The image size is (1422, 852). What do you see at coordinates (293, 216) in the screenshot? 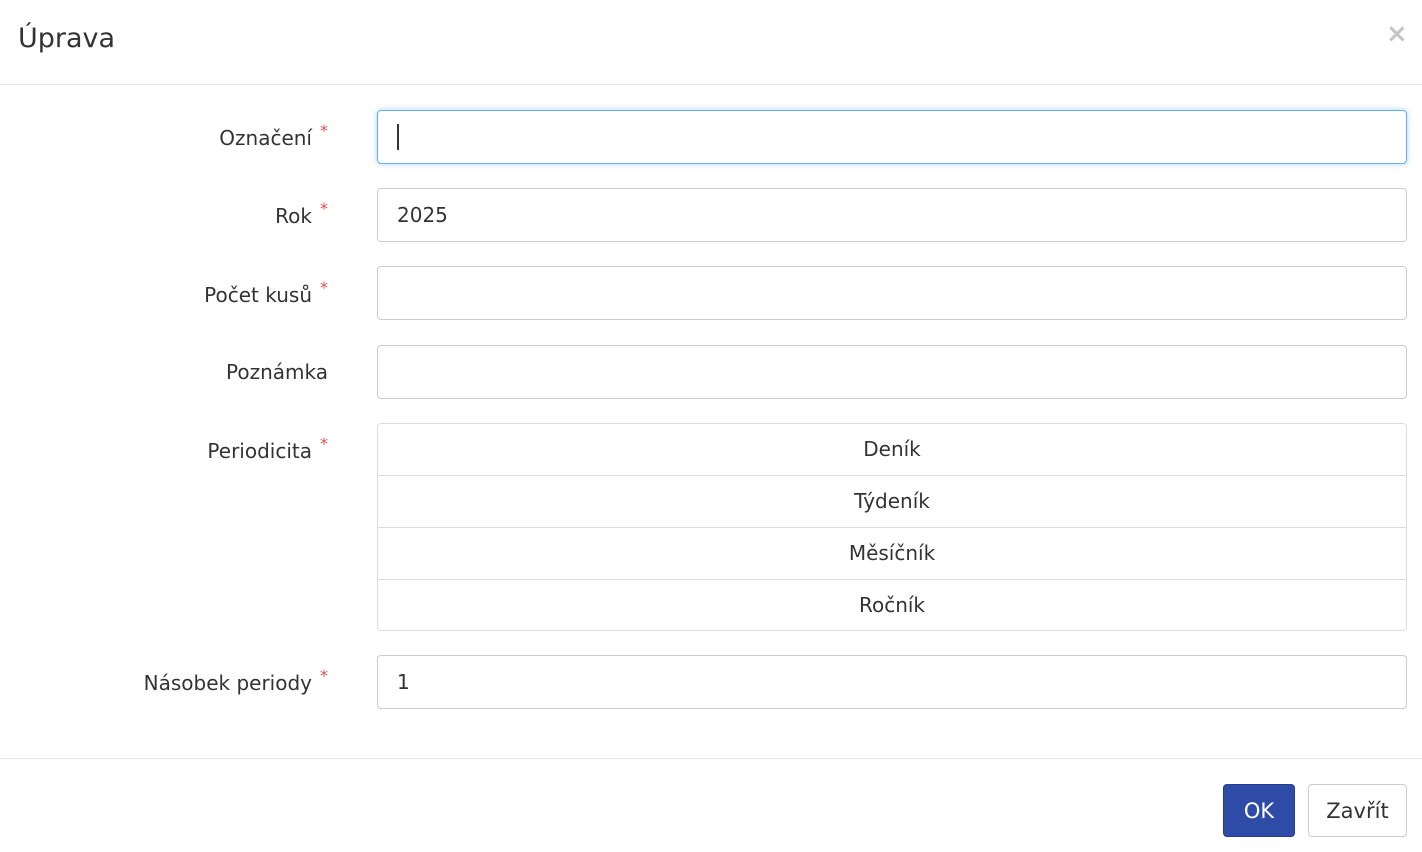
I see `rok-label-text: Rok` at bounding box center [293, 216].